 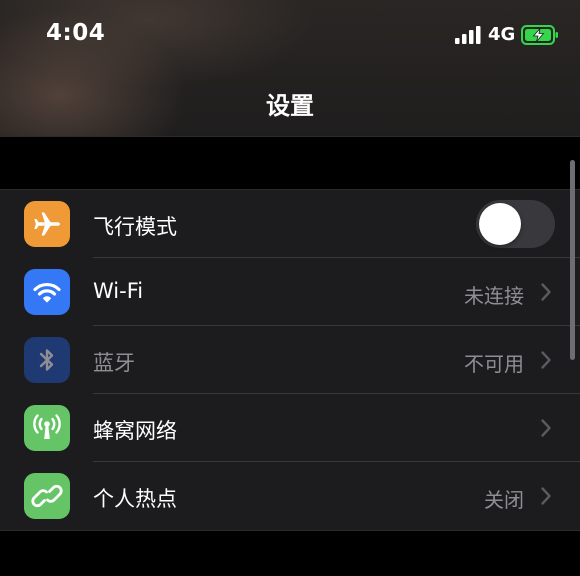 I want to click on settings-row-wifi: Wi-Fi 未连接, so click(x=290, y=292).